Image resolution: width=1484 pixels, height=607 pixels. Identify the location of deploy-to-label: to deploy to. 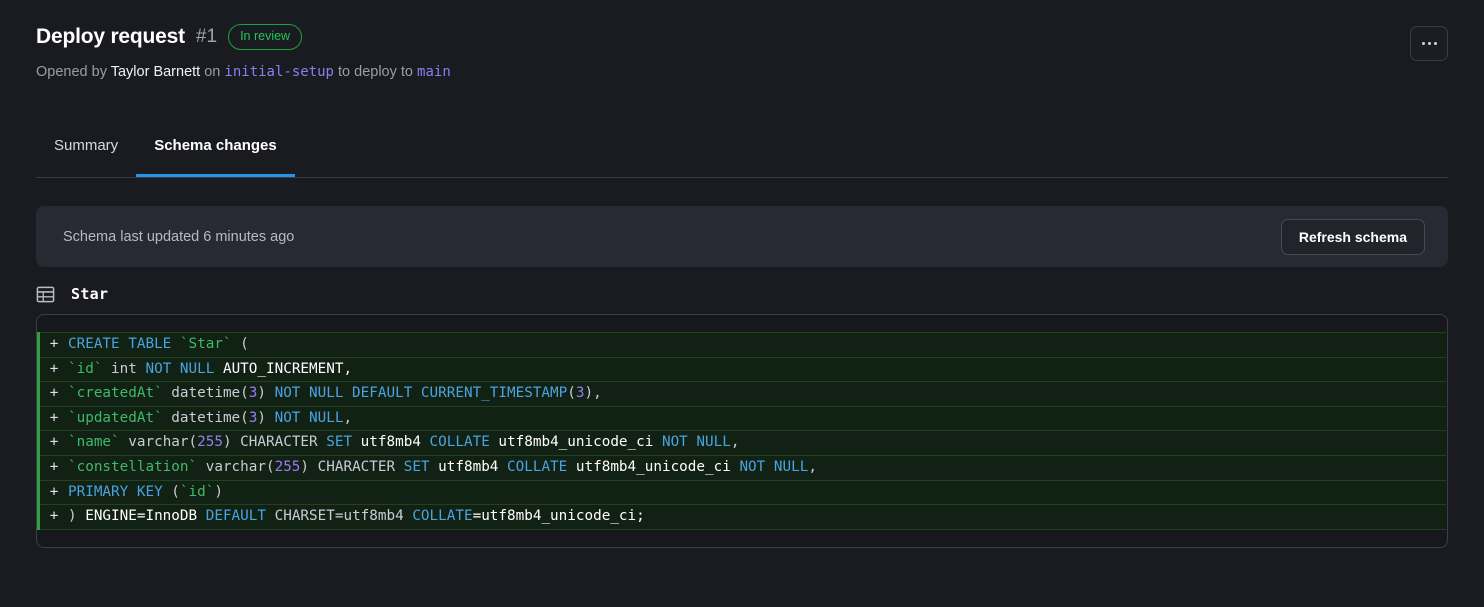
(375, 72).